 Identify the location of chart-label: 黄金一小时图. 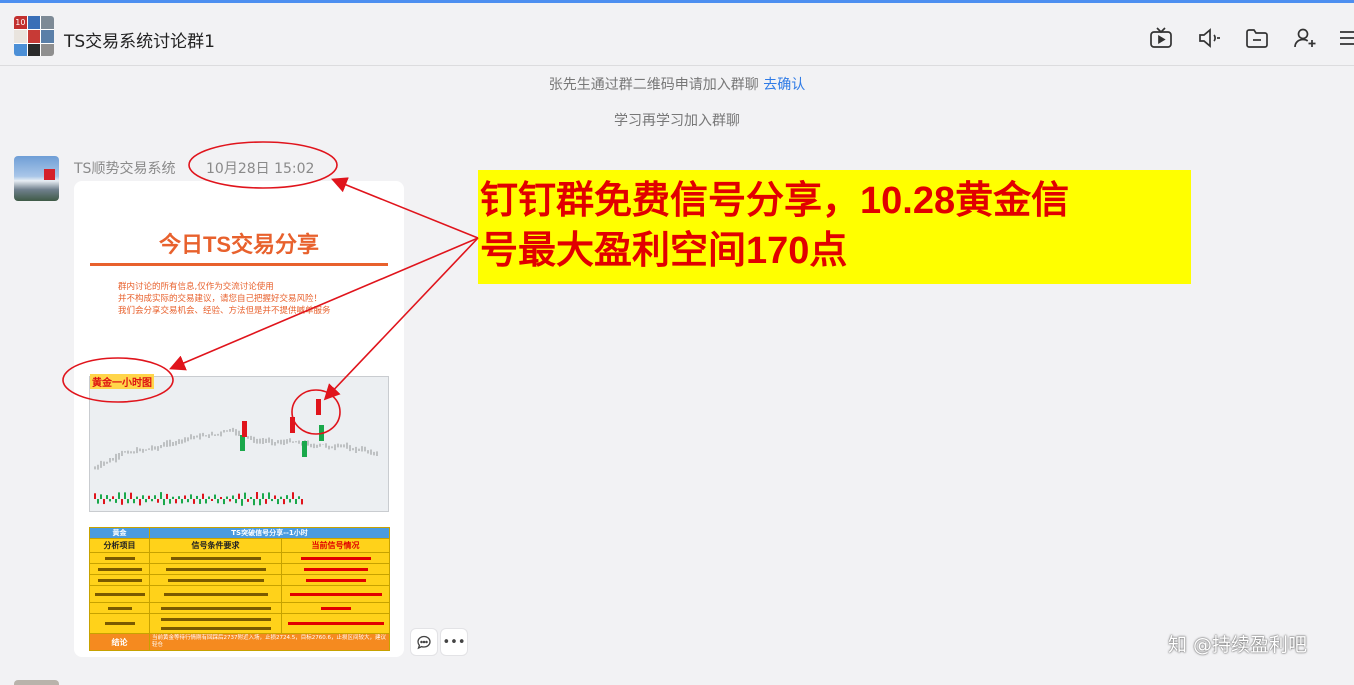
(122, 381).